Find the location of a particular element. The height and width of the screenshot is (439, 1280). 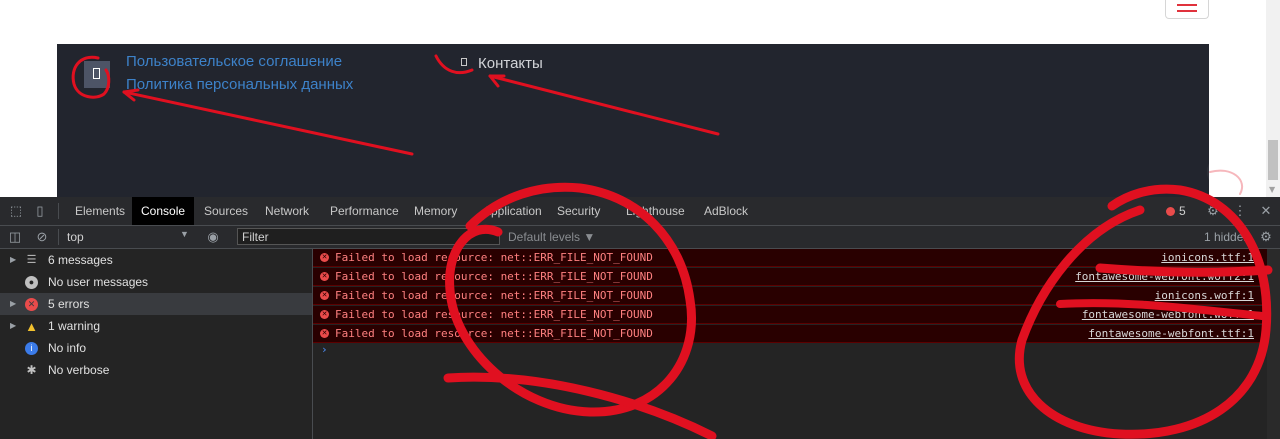

caret-down-icon: ▼ is located at coordinates (184, 234).